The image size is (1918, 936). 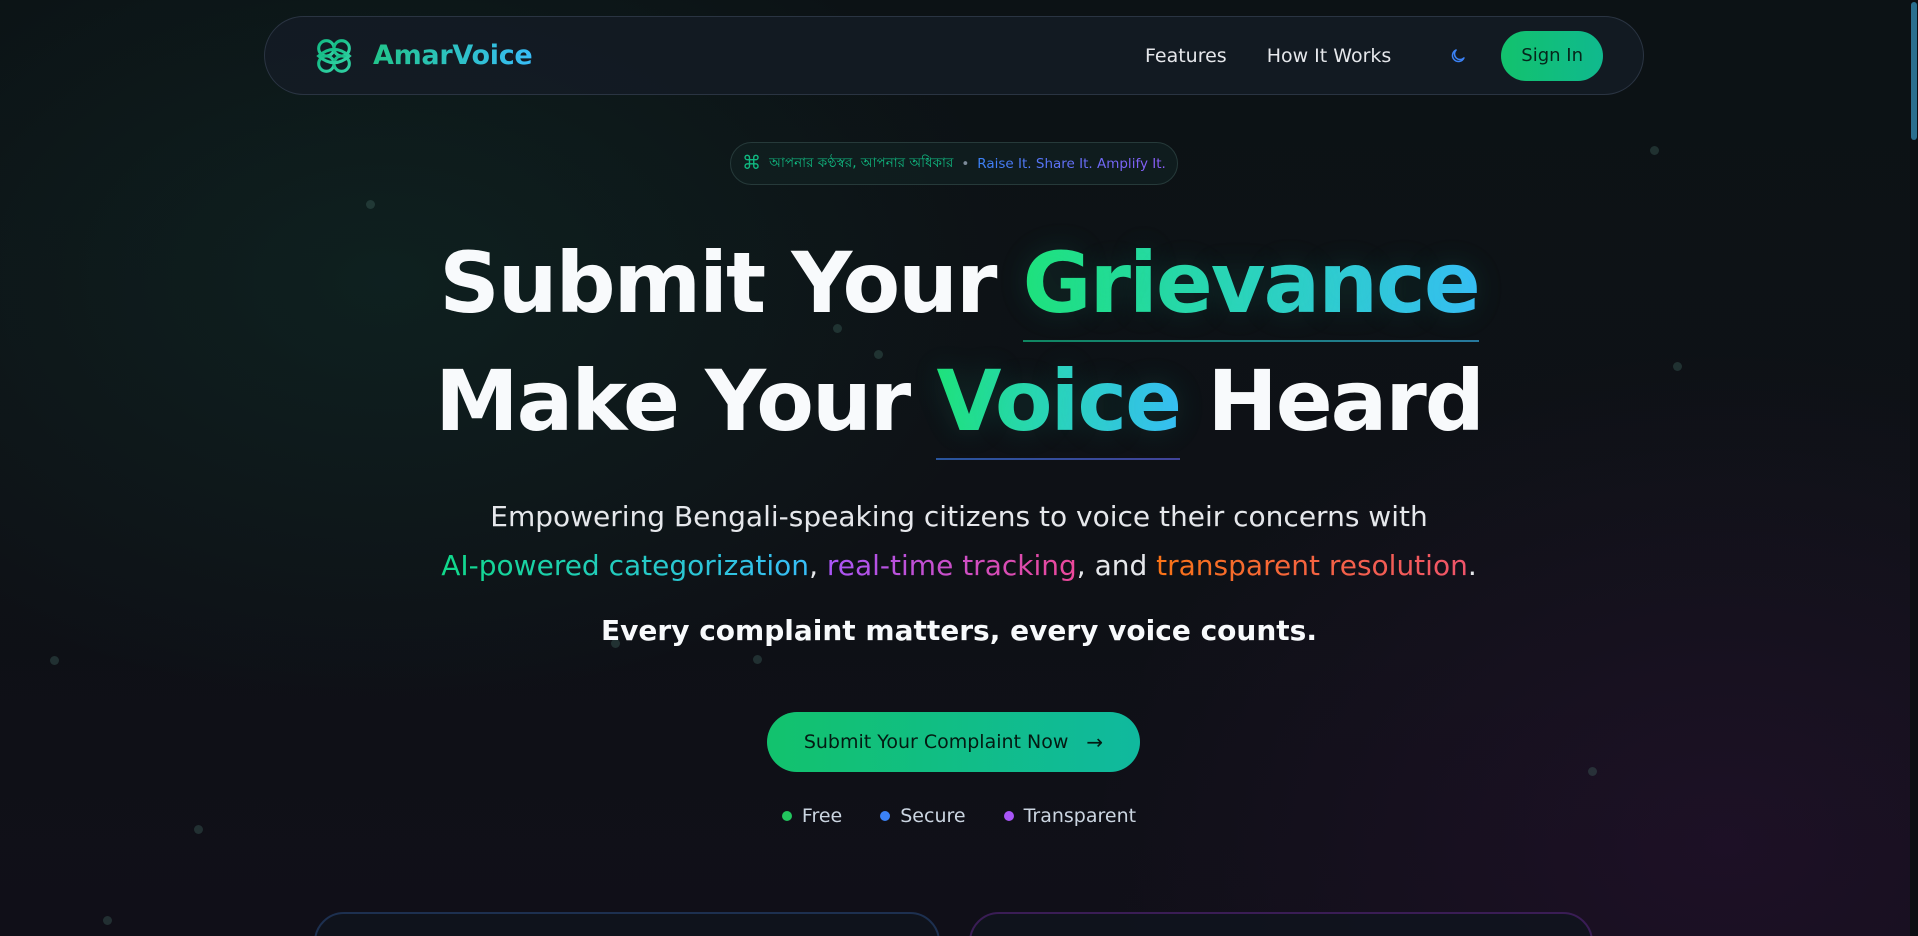 I want to click on hero-line-2-suffix: Heard, so click(x=1332, y=401).